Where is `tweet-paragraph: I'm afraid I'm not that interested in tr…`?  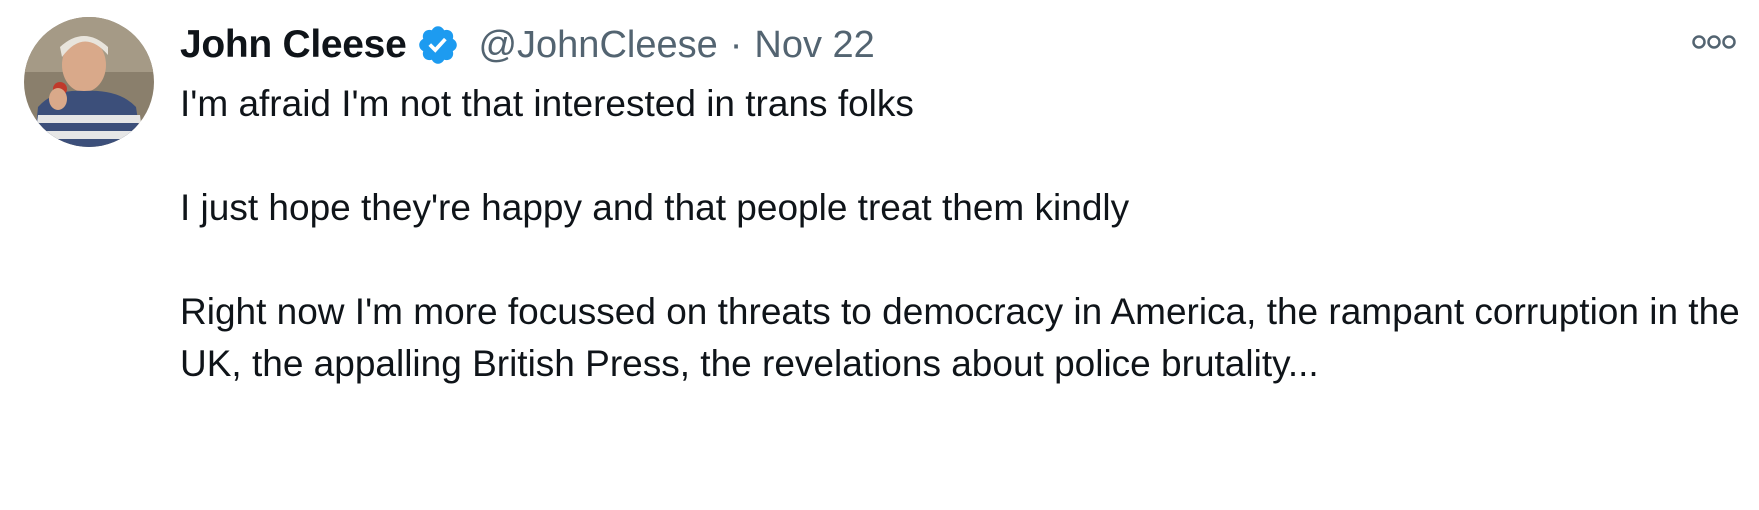
tweet-paragraph: I'm afraid I'm not that interested in tr… is located at coordinates (547, 103).